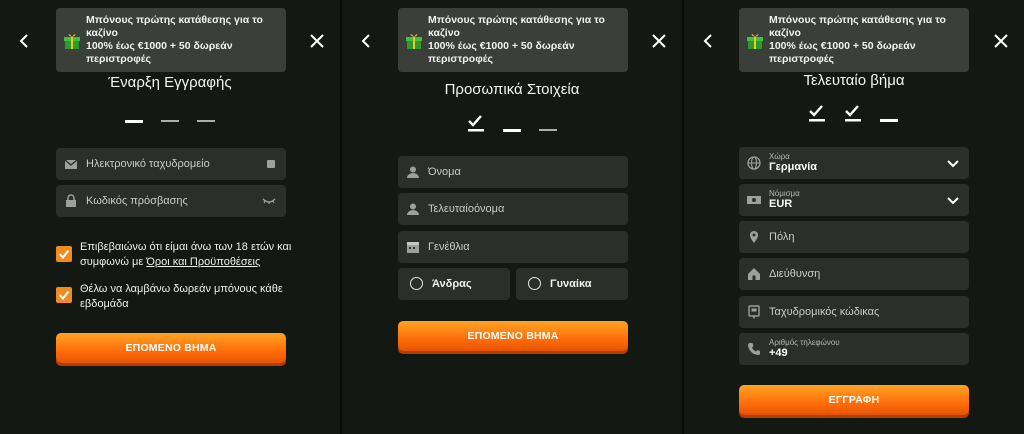  What do you see at coordinates (854, 349) in the screenshot?
I see `phone-field: Αριθμός τηλεφώνου +49` at bounding box center [854, 349].